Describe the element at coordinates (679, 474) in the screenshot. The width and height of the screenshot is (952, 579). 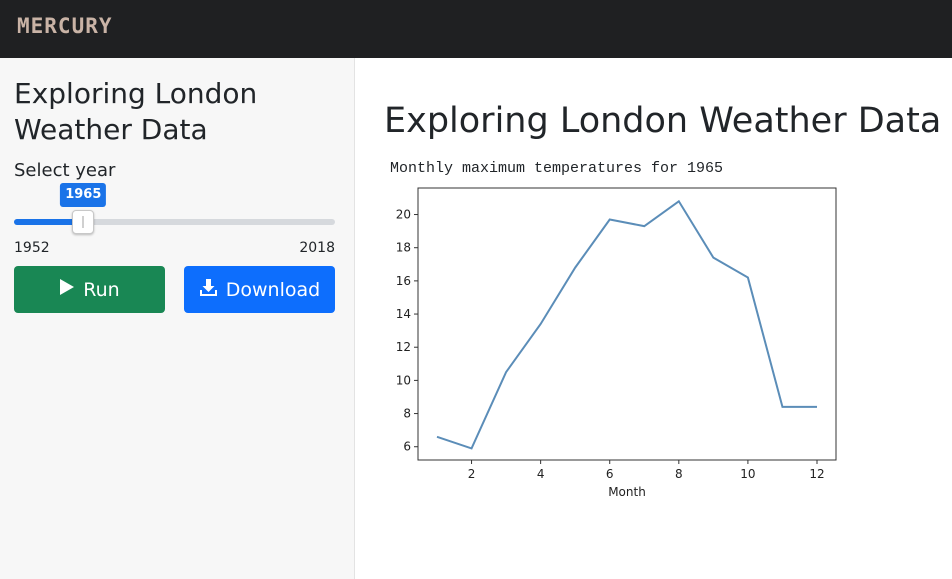
I see `x-tick-label: 8` at that location.